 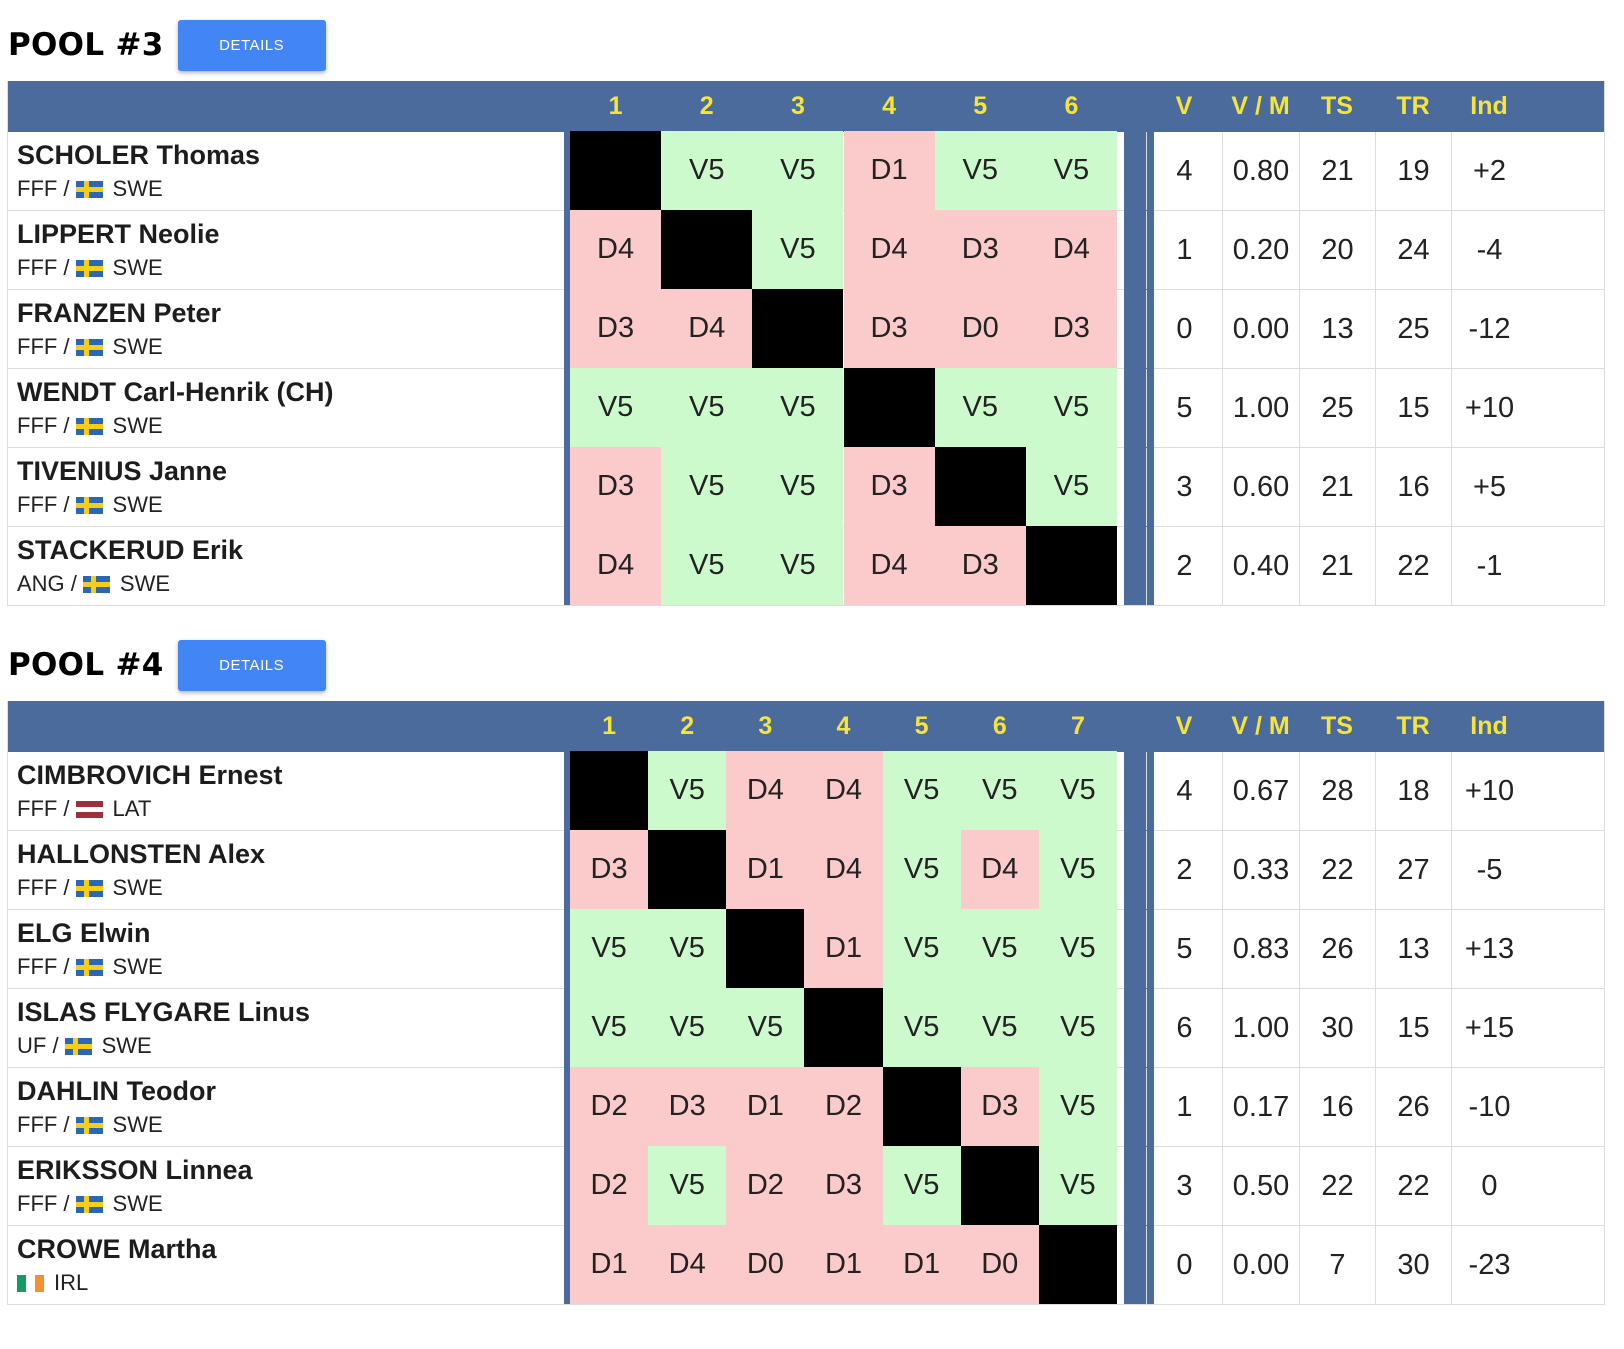 What do you see at coordinates (1489, 250) in the screenshot?
I see `stat-cell: -4` at bounding box center [1489, 250].